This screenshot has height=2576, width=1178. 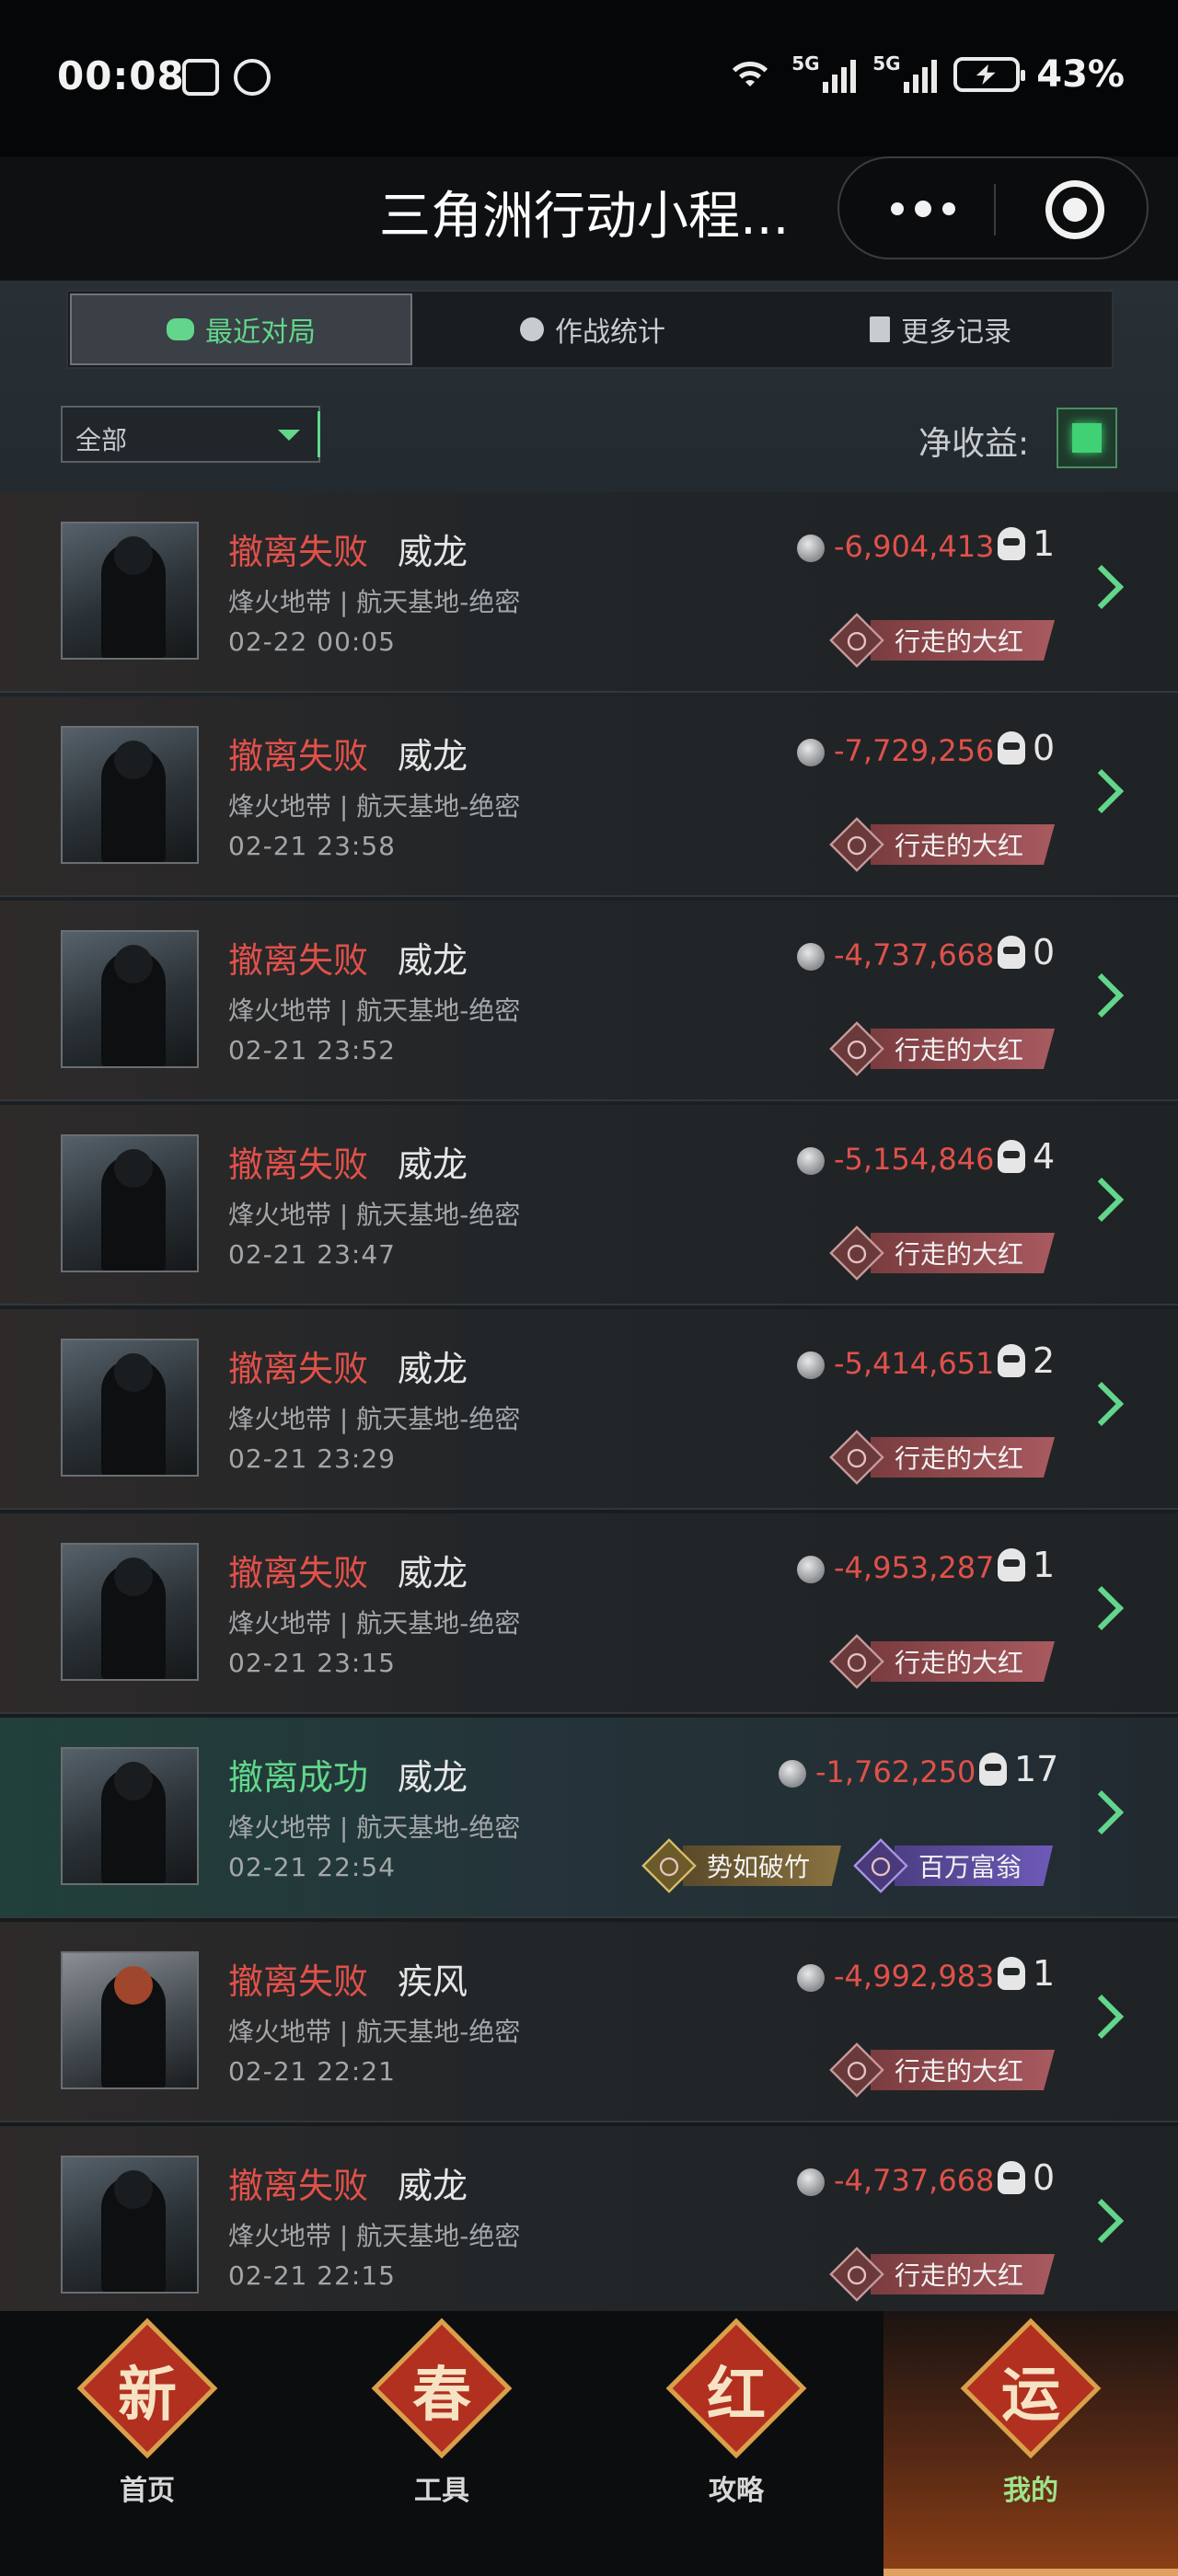 I want to click on tab-label: 作战统计, so click(x=610, y=332).